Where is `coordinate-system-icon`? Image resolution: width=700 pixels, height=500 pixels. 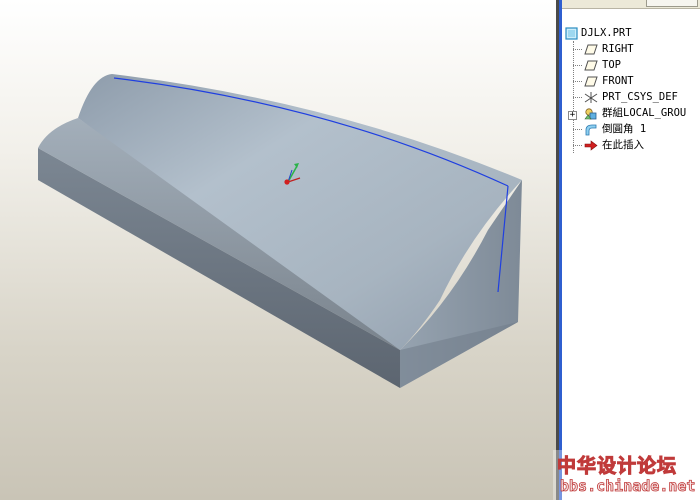
coordinate-system-icon is located at coordinates (591, 97).